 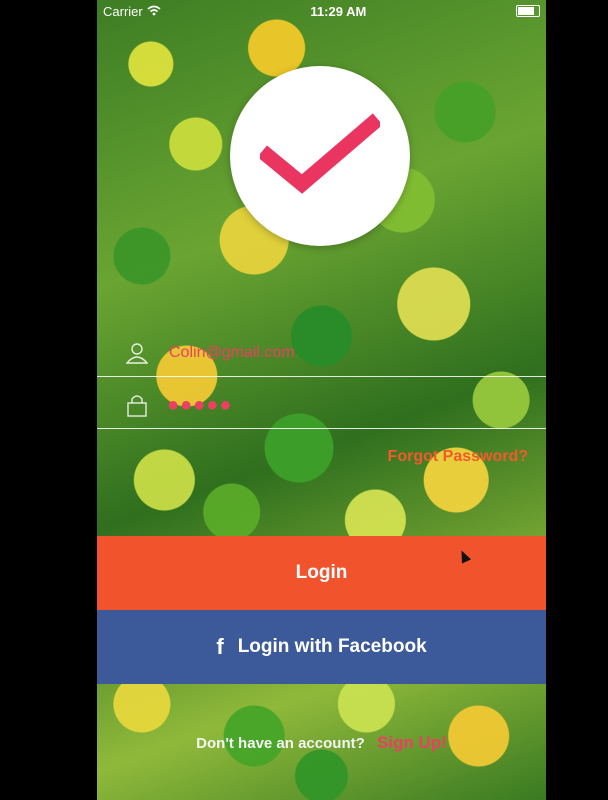 I want to click on lock-icon, so click(x=137, y=405).